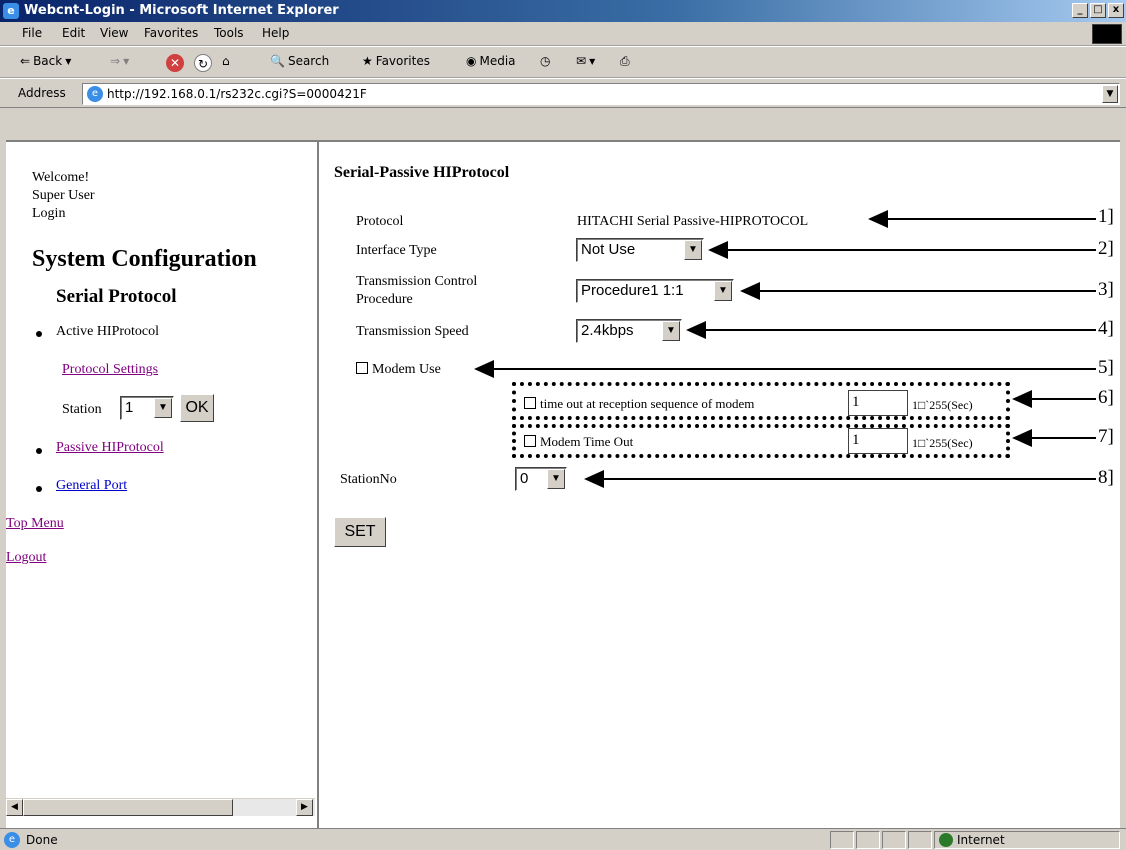 The image size is (1126, 850). I want to click on welcome-text: Welcome!, so click(61, 177).